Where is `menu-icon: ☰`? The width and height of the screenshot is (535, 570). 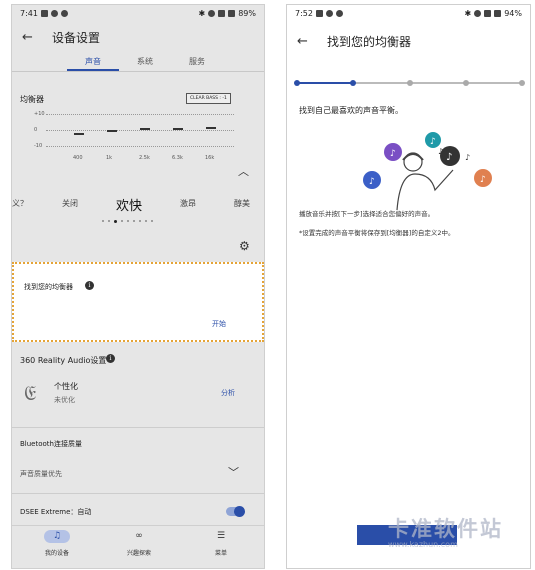 menu-icon: ☰ is located at coordinates (221, 536).